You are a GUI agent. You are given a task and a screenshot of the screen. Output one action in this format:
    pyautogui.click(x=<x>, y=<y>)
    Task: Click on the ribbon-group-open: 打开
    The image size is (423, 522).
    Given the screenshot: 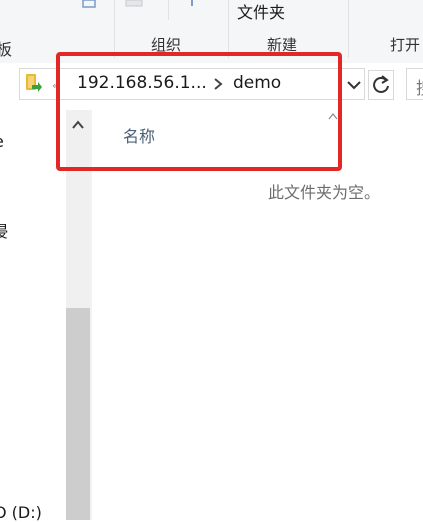 What is the action you would take?
    pyautogui.click(x=405, y=45)
    